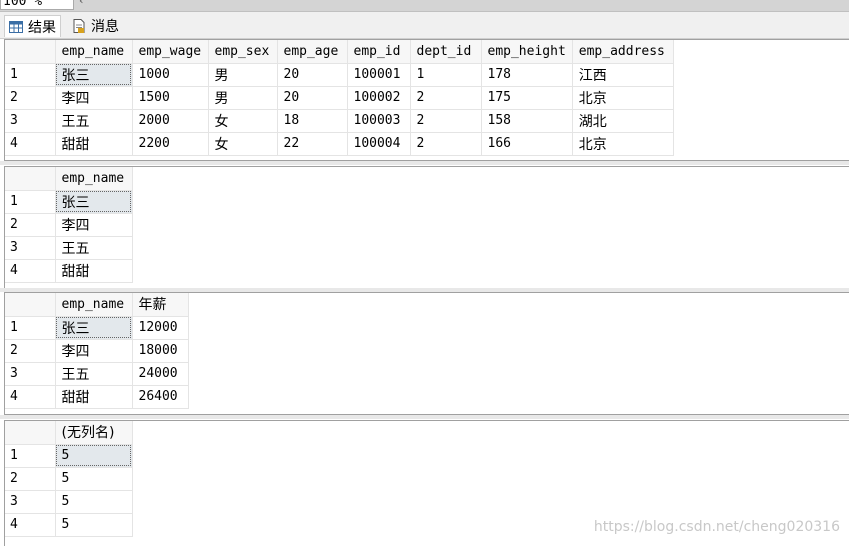  I want to click on table-row: 1 张三, so click(69, 202).